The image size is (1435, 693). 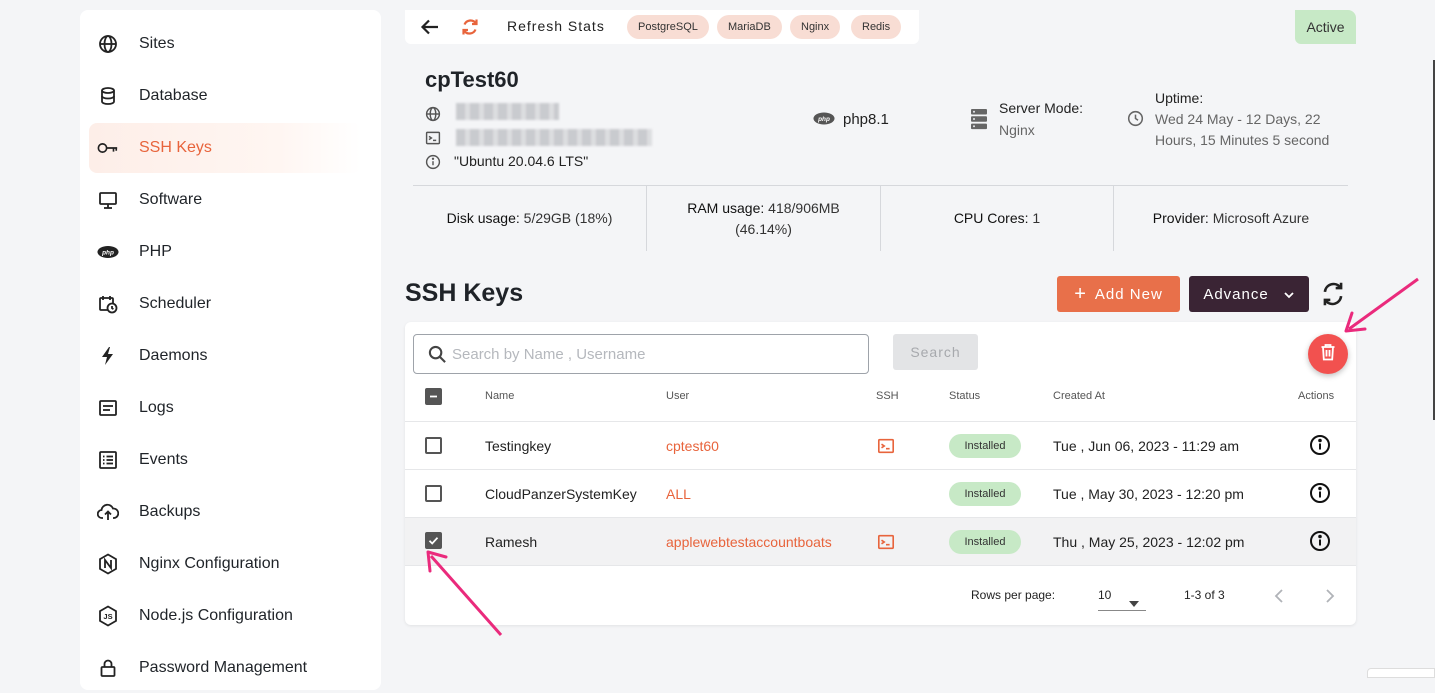 I want to click on sidebar-item-label: Sites, so click(x=157, y=43).